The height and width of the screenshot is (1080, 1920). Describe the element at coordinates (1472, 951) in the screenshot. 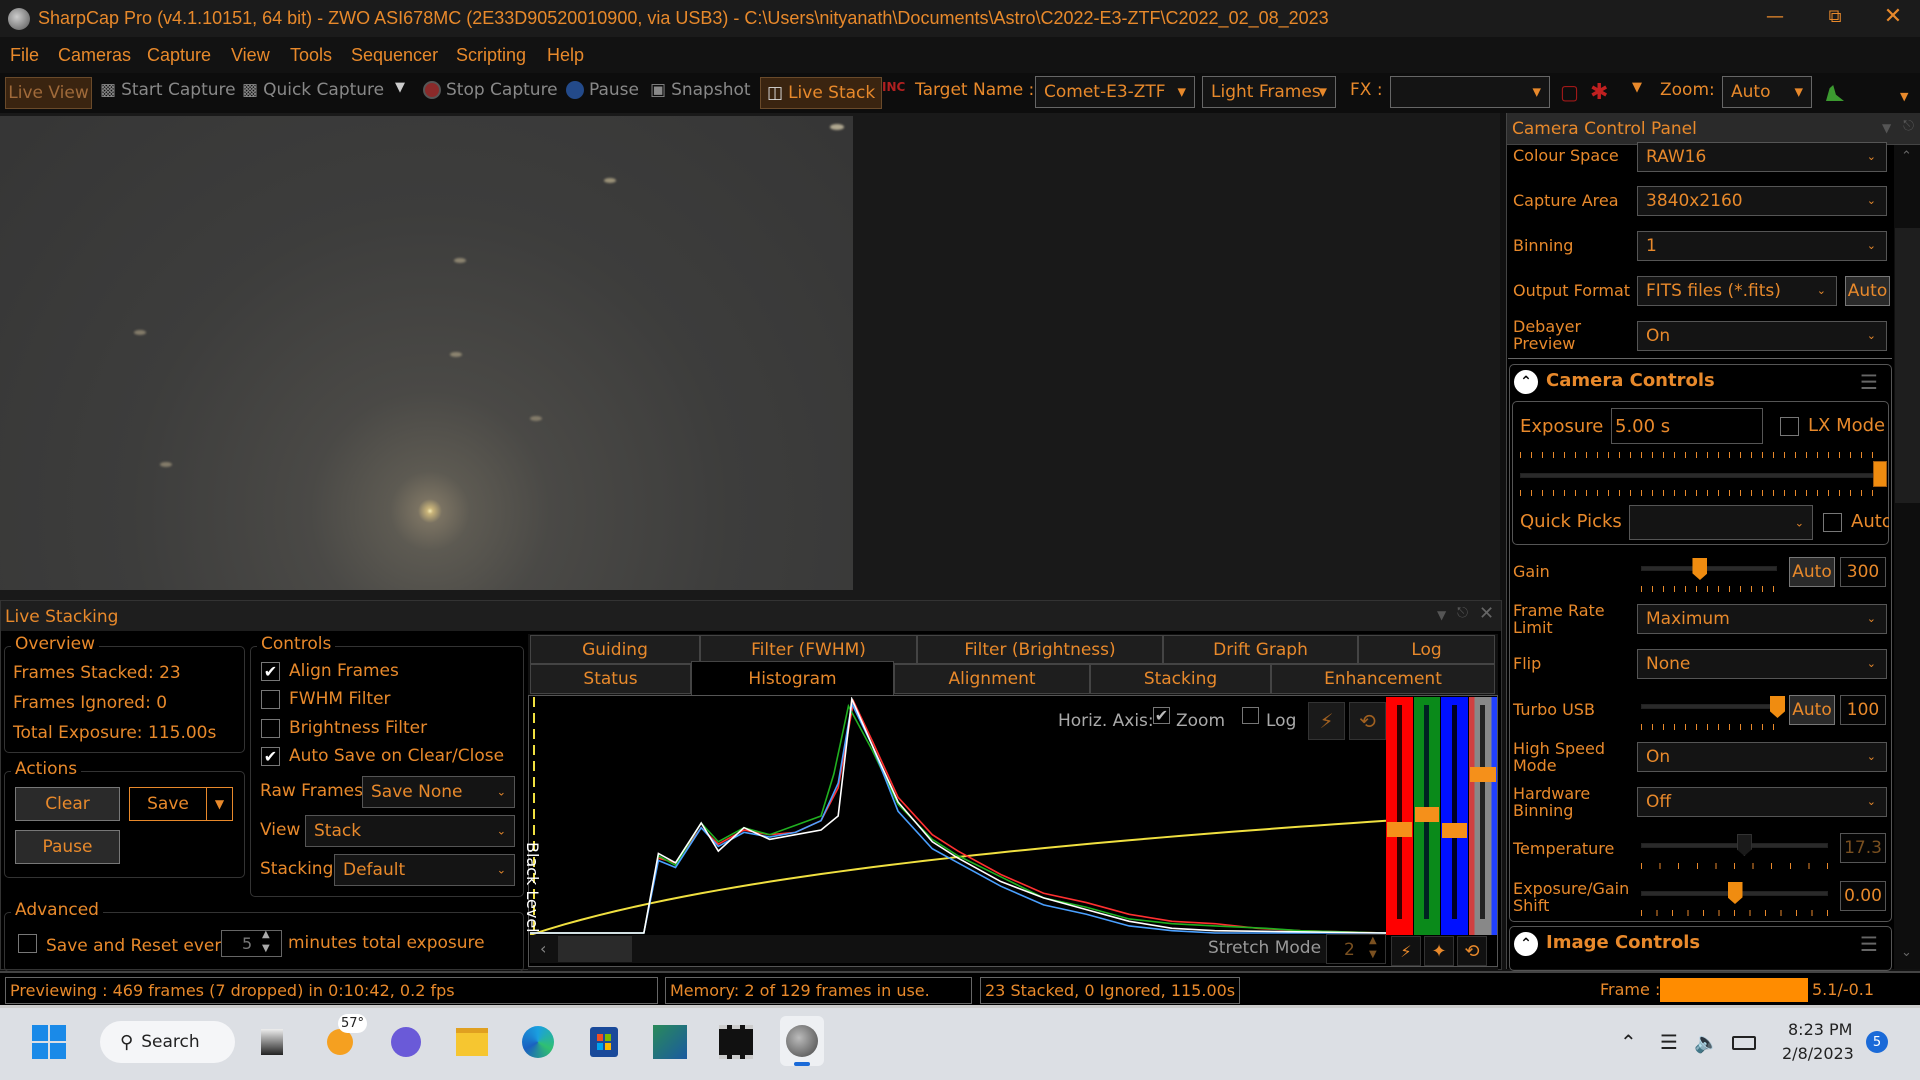

I see `stretch-reset-icon: ⟲` at that location.